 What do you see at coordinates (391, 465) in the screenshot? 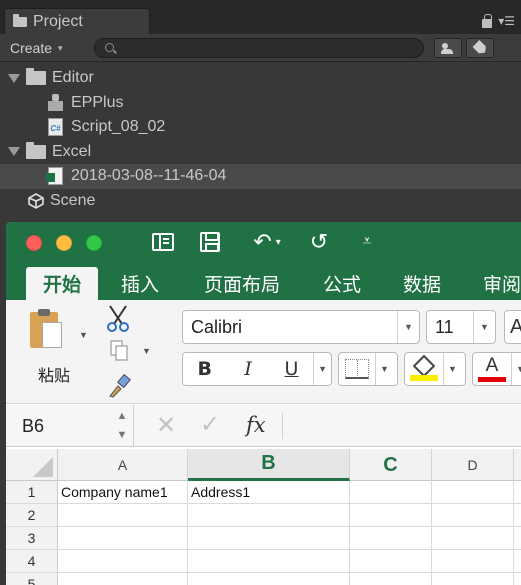
I see `column-header-c: C` at bounding box center [391, 465].